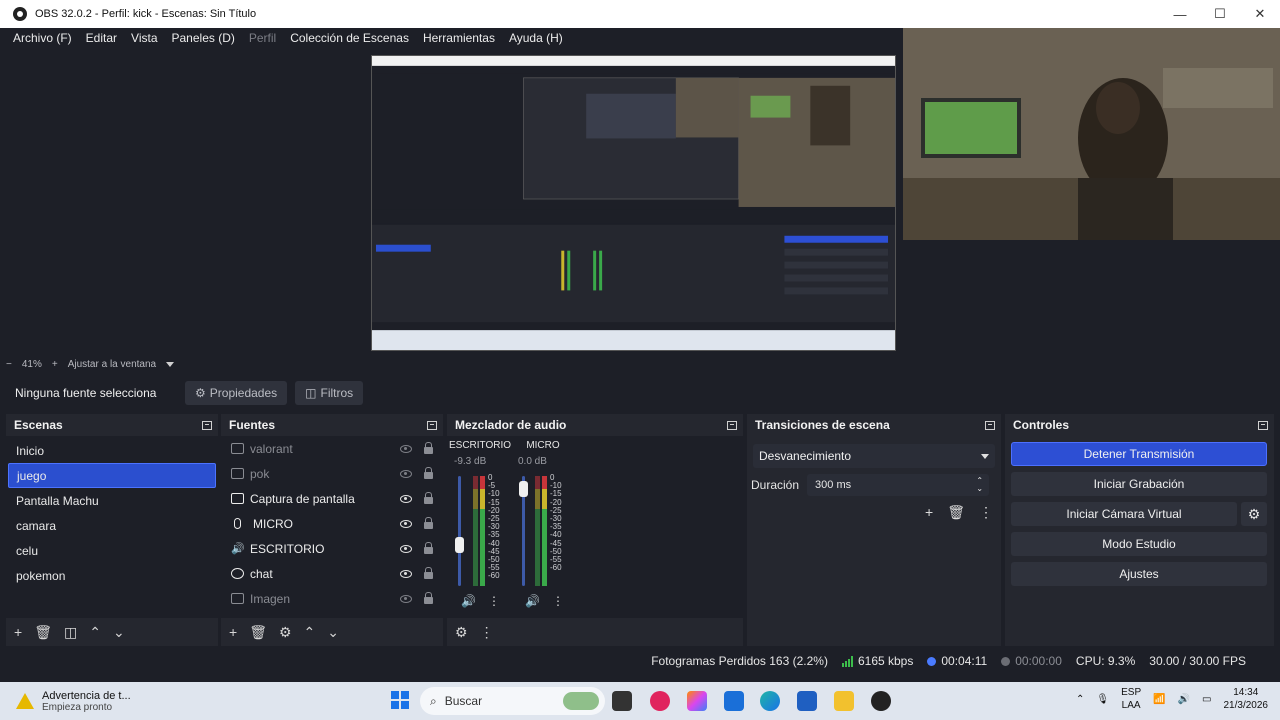 The height and width of the screenshot is (720, 1280). Describe the element at coordinates (332, 598) in the screenshot. I see `source-item-imagen: Imagen` at that location.